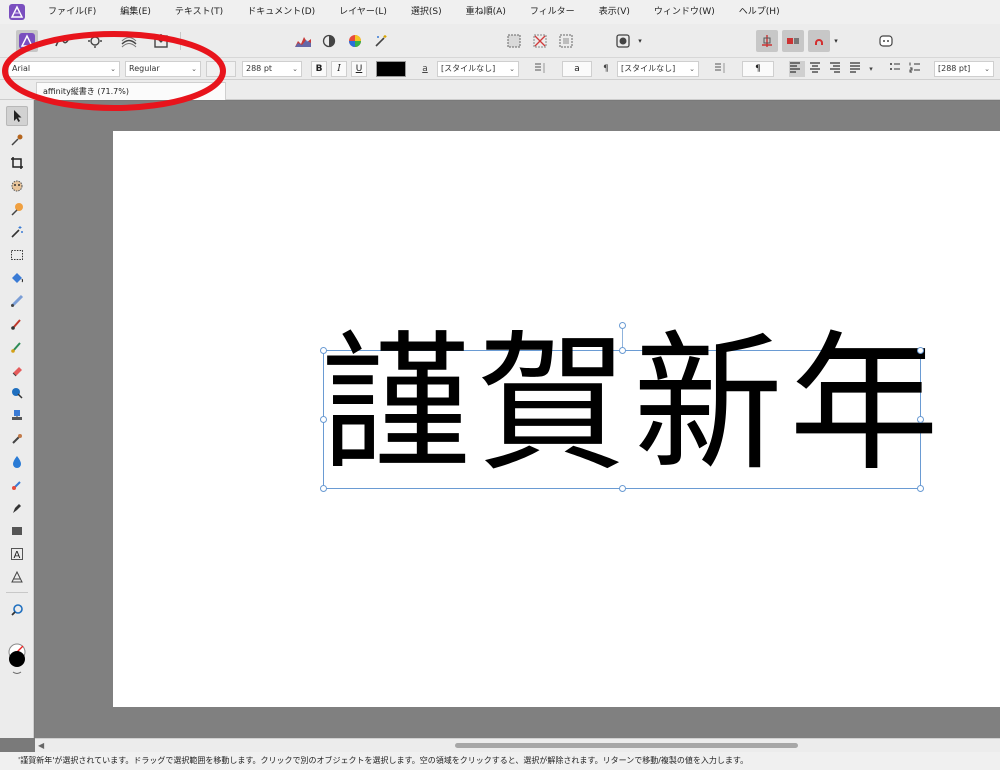 The image size is (1000, 770). Describe the element at coordinates (793, 41) in the screenshot. I see `snapping-candidates-icon` at that location.